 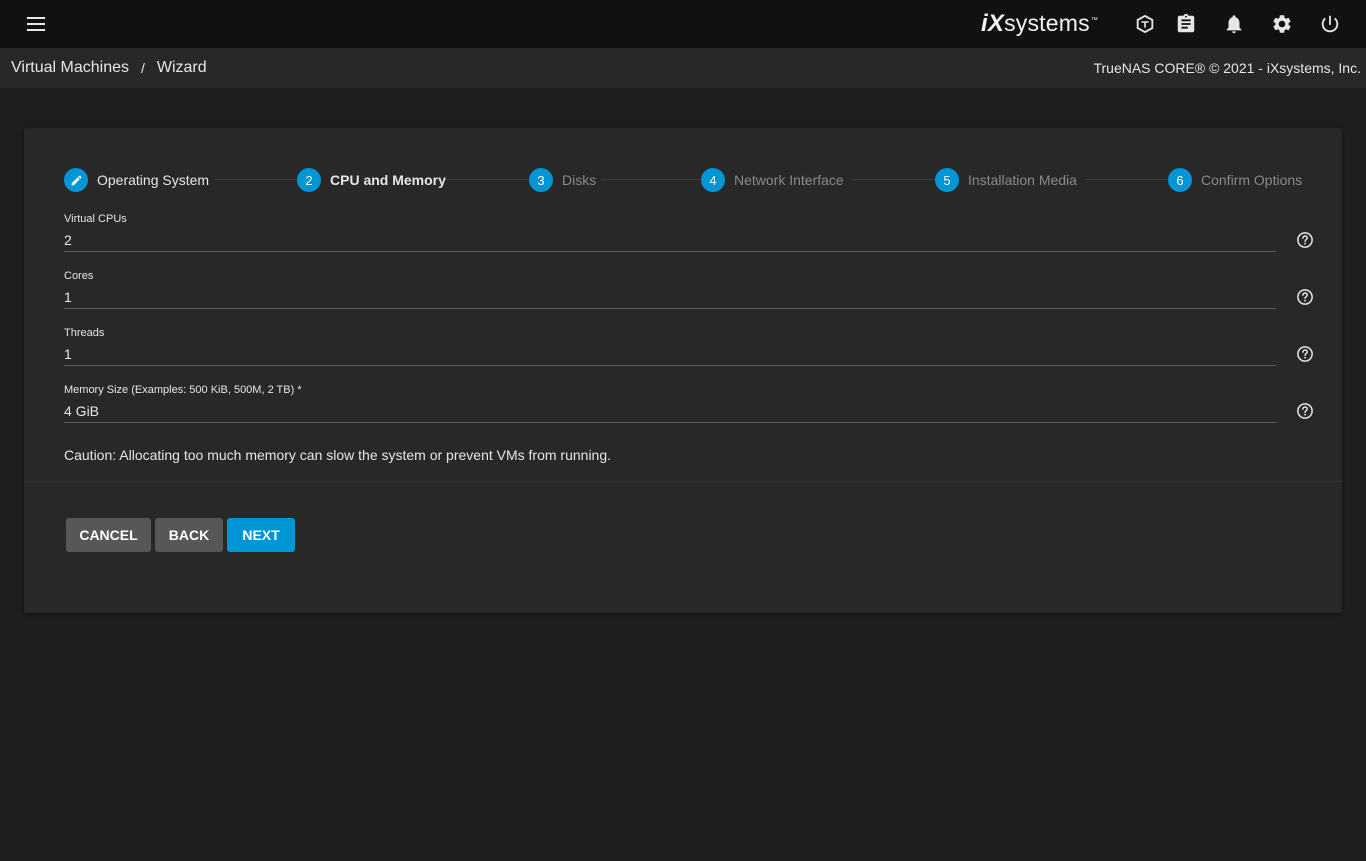 I want to click on threads-label: Threads, so click(x=84, y=333).